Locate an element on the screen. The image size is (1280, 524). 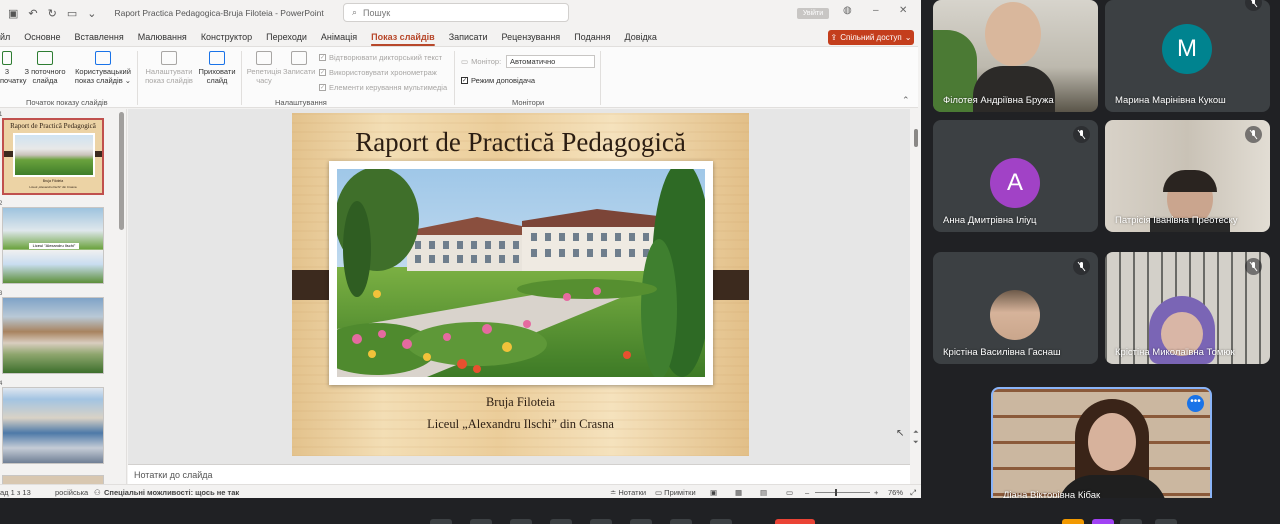
accessibility-status: Спеціальні можливості: щось не так is located at coordinates (171, 492).